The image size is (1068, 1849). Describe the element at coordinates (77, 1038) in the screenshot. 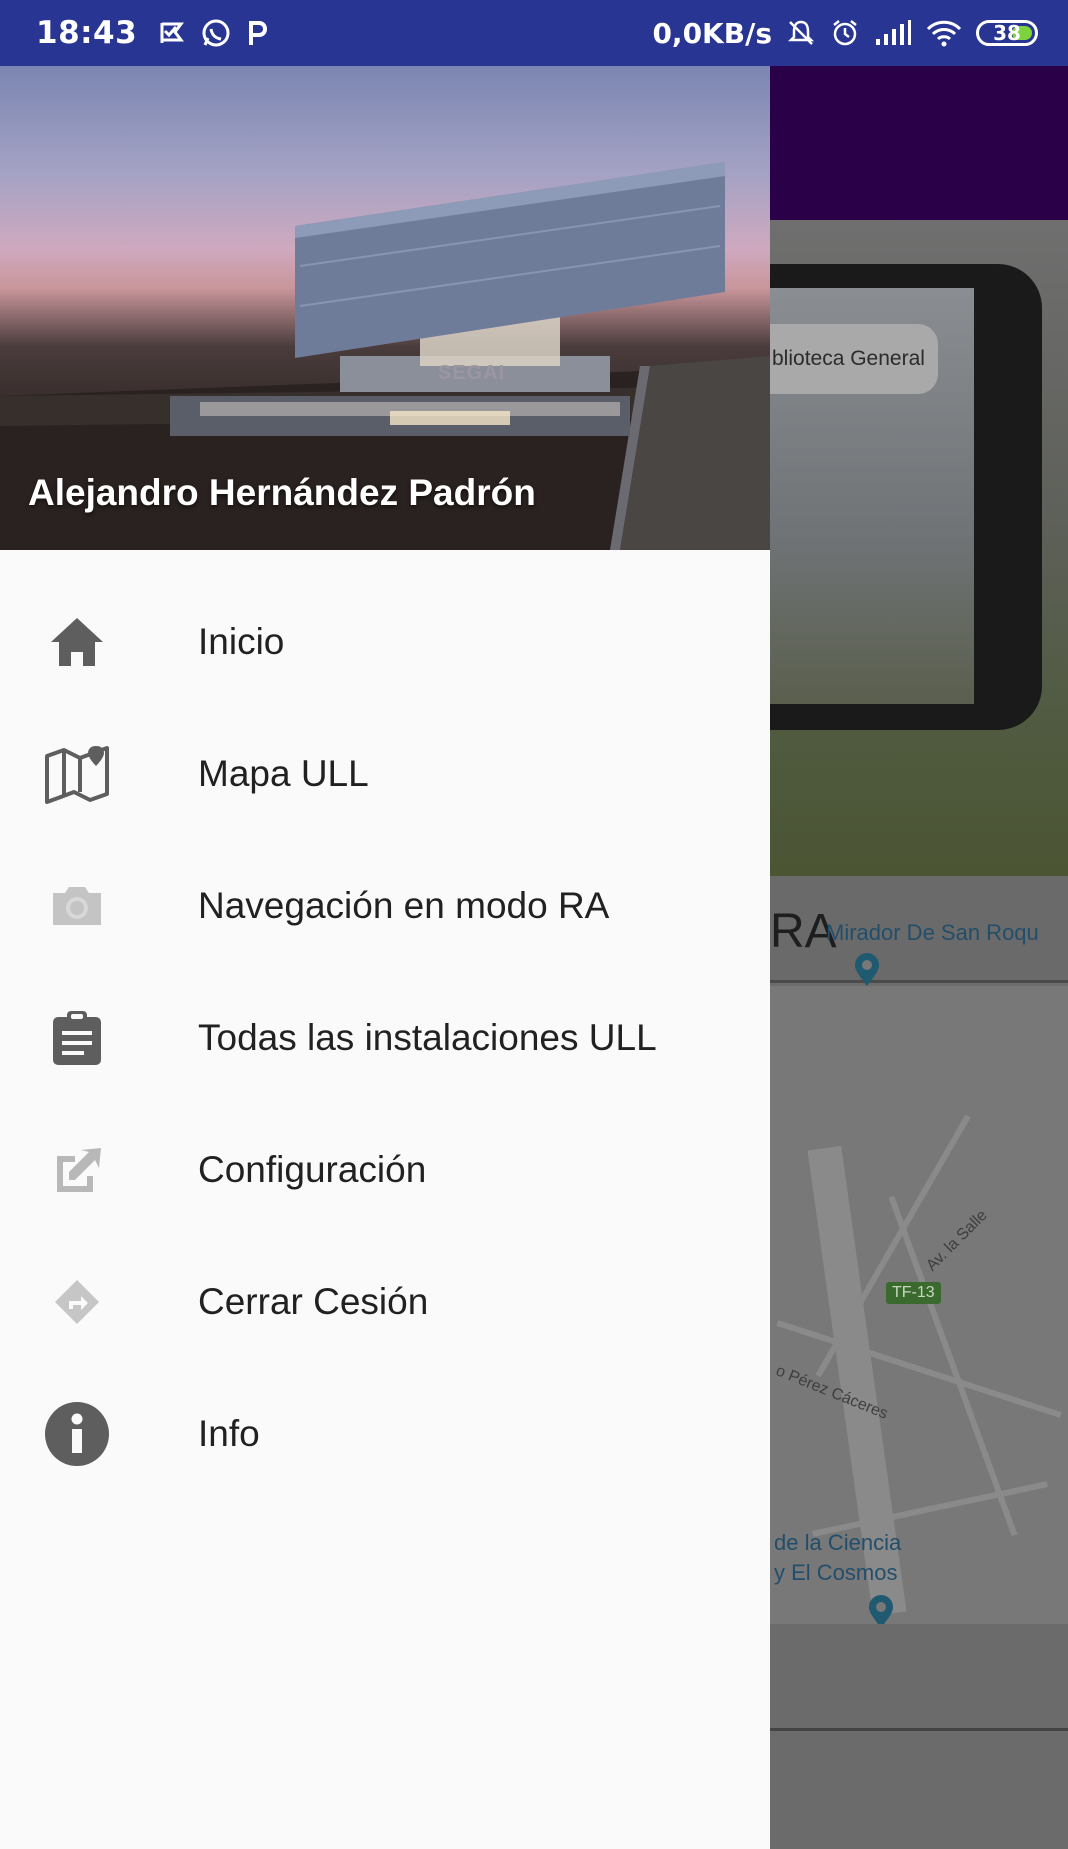

I see `clipboard-icon` at that location.